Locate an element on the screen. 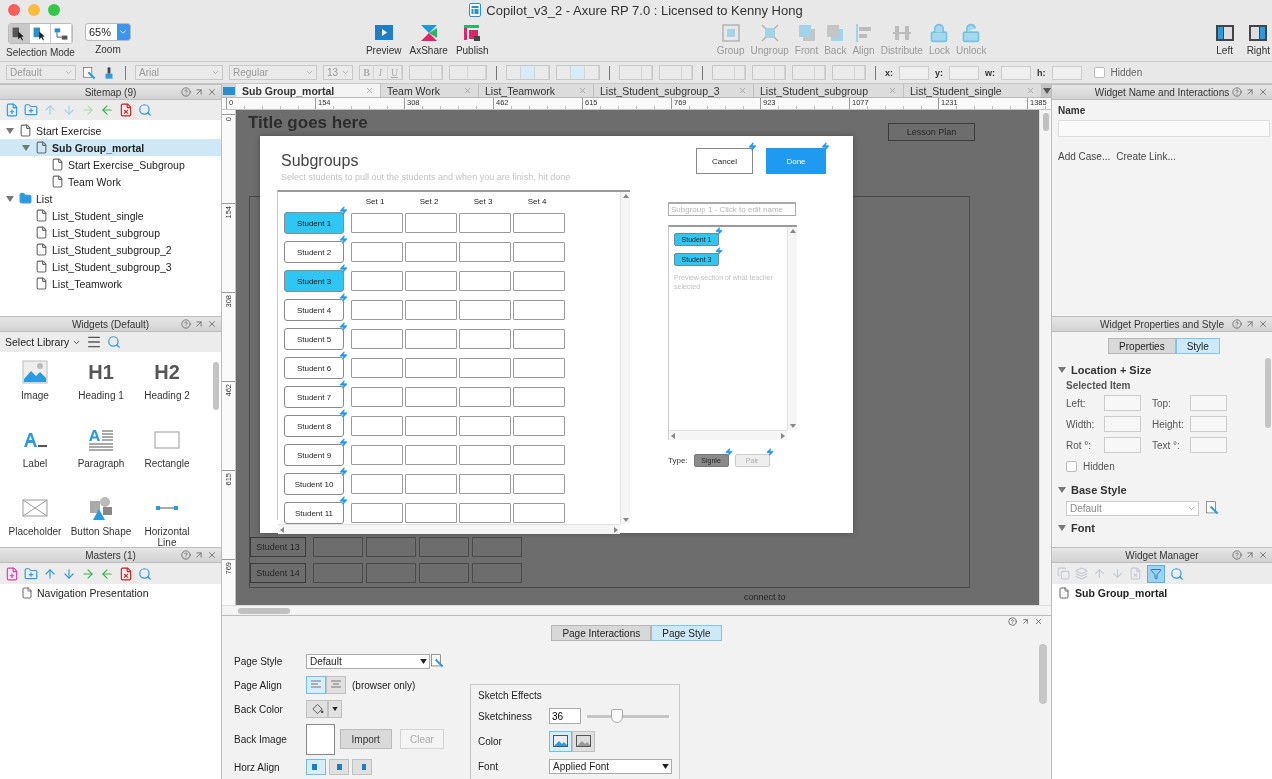 The width and height of the screenshot is (1272, 779). border-color-button is located at coordinates (729, 72).